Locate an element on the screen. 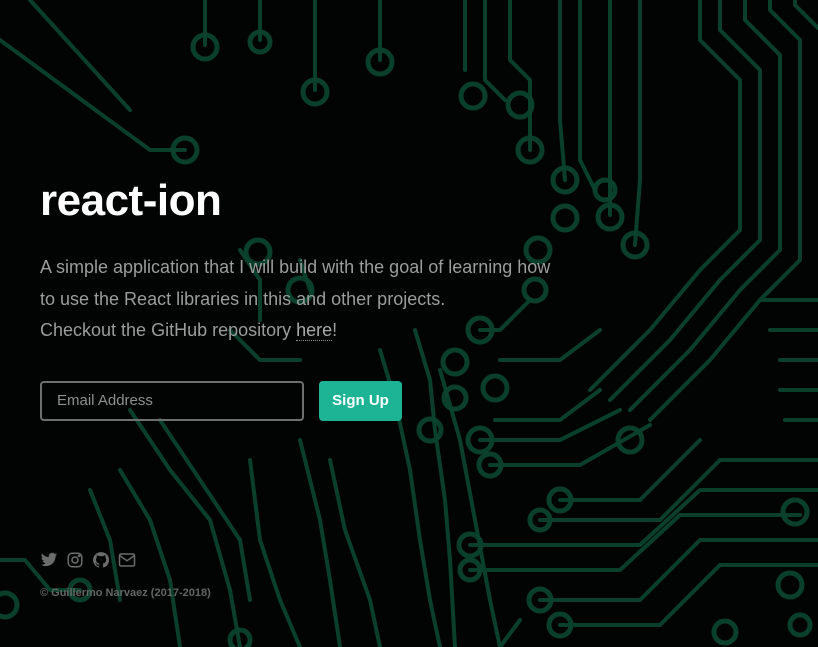 This screenshot has width=818, height=647. description-line-3: Checkout the GitHub repository here! is located at coordinates (340, 331).